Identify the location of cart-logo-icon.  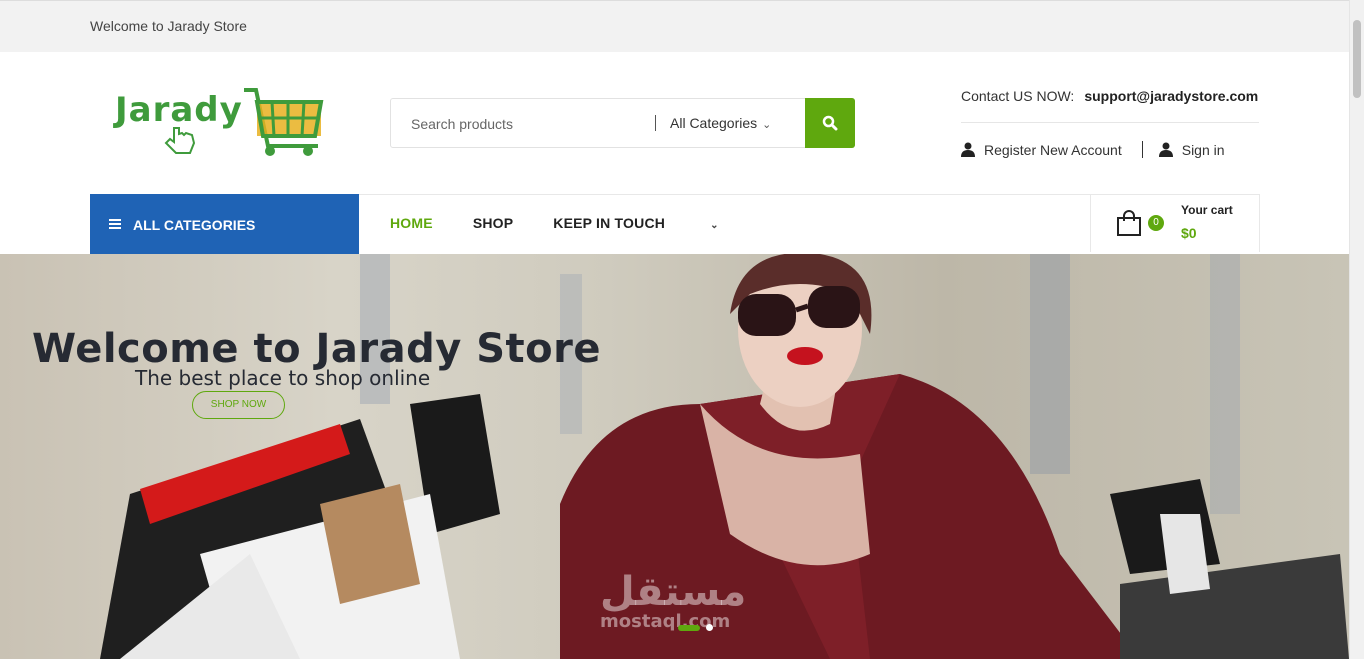
(244, 122).